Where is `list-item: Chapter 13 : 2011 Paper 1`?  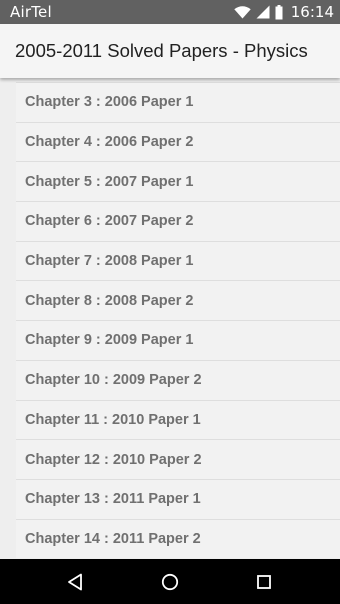 list-item: Chapter 13 : 2011 Paper 1 is located at coordinates (178, 498).